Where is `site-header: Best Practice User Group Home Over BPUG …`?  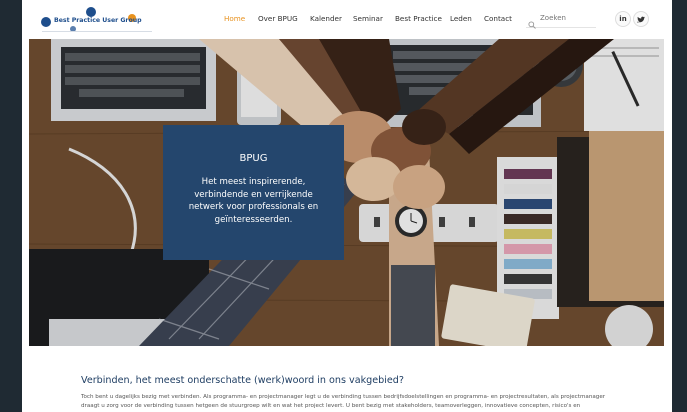
site-header: Best Practice User Group Home Over BPUG … is located at coordinates (347, 19).